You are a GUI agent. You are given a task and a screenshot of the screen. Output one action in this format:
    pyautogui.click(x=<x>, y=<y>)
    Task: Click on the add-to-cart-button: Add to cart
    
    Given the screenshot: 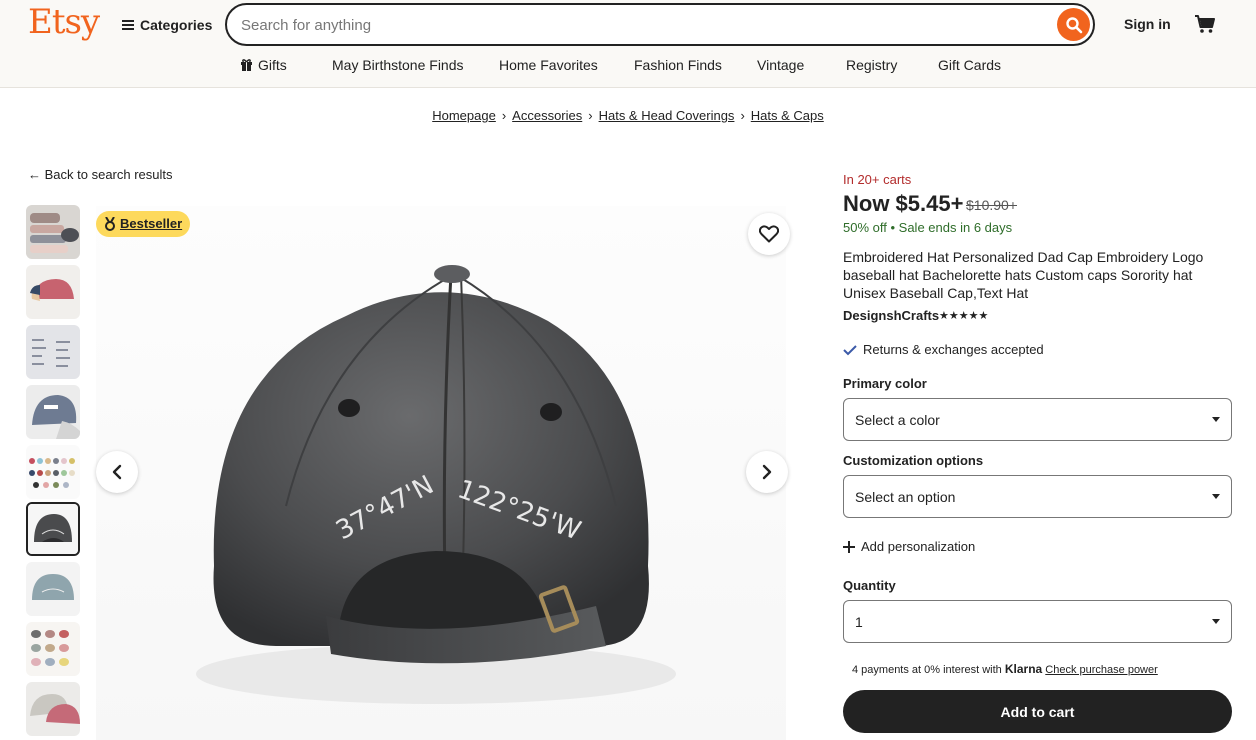 What is the action you would take?
    pyautogui.click(x=1037, y=711)
    